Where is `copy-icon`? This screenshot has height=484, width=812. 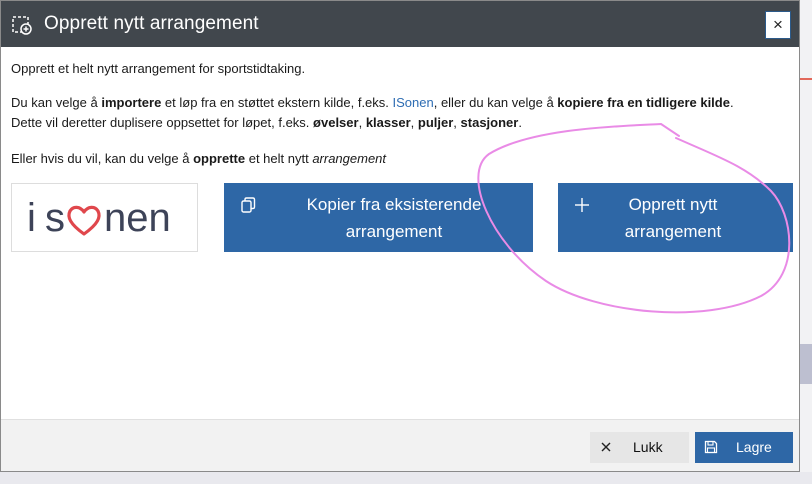 copy-icon is located at coordinates (248, 205).